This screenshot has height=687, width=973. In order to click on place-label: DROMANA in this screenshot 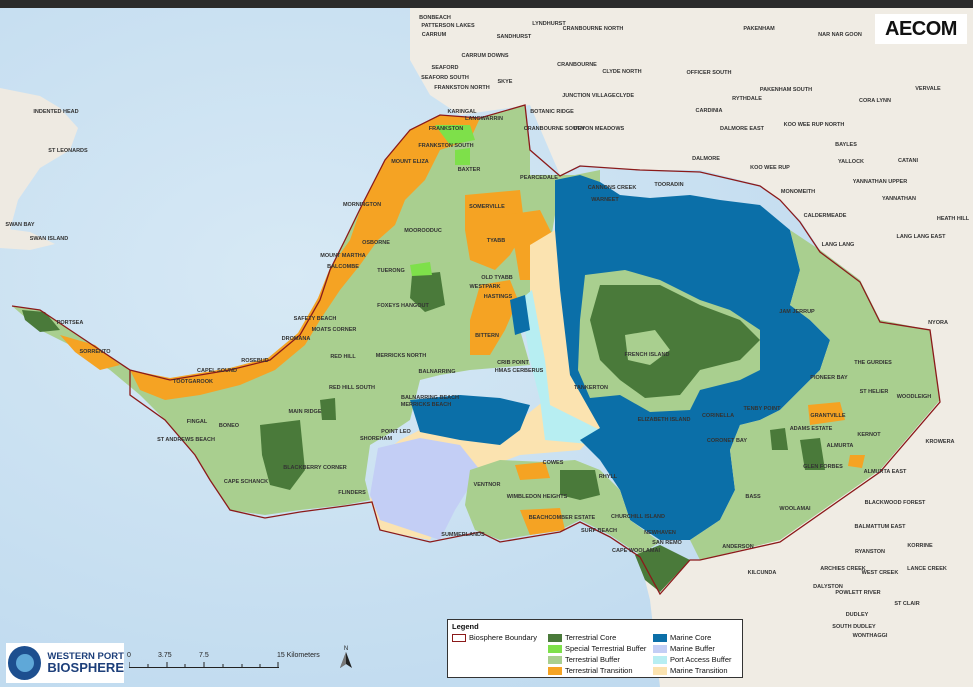, I will do `click(296, 339)`.